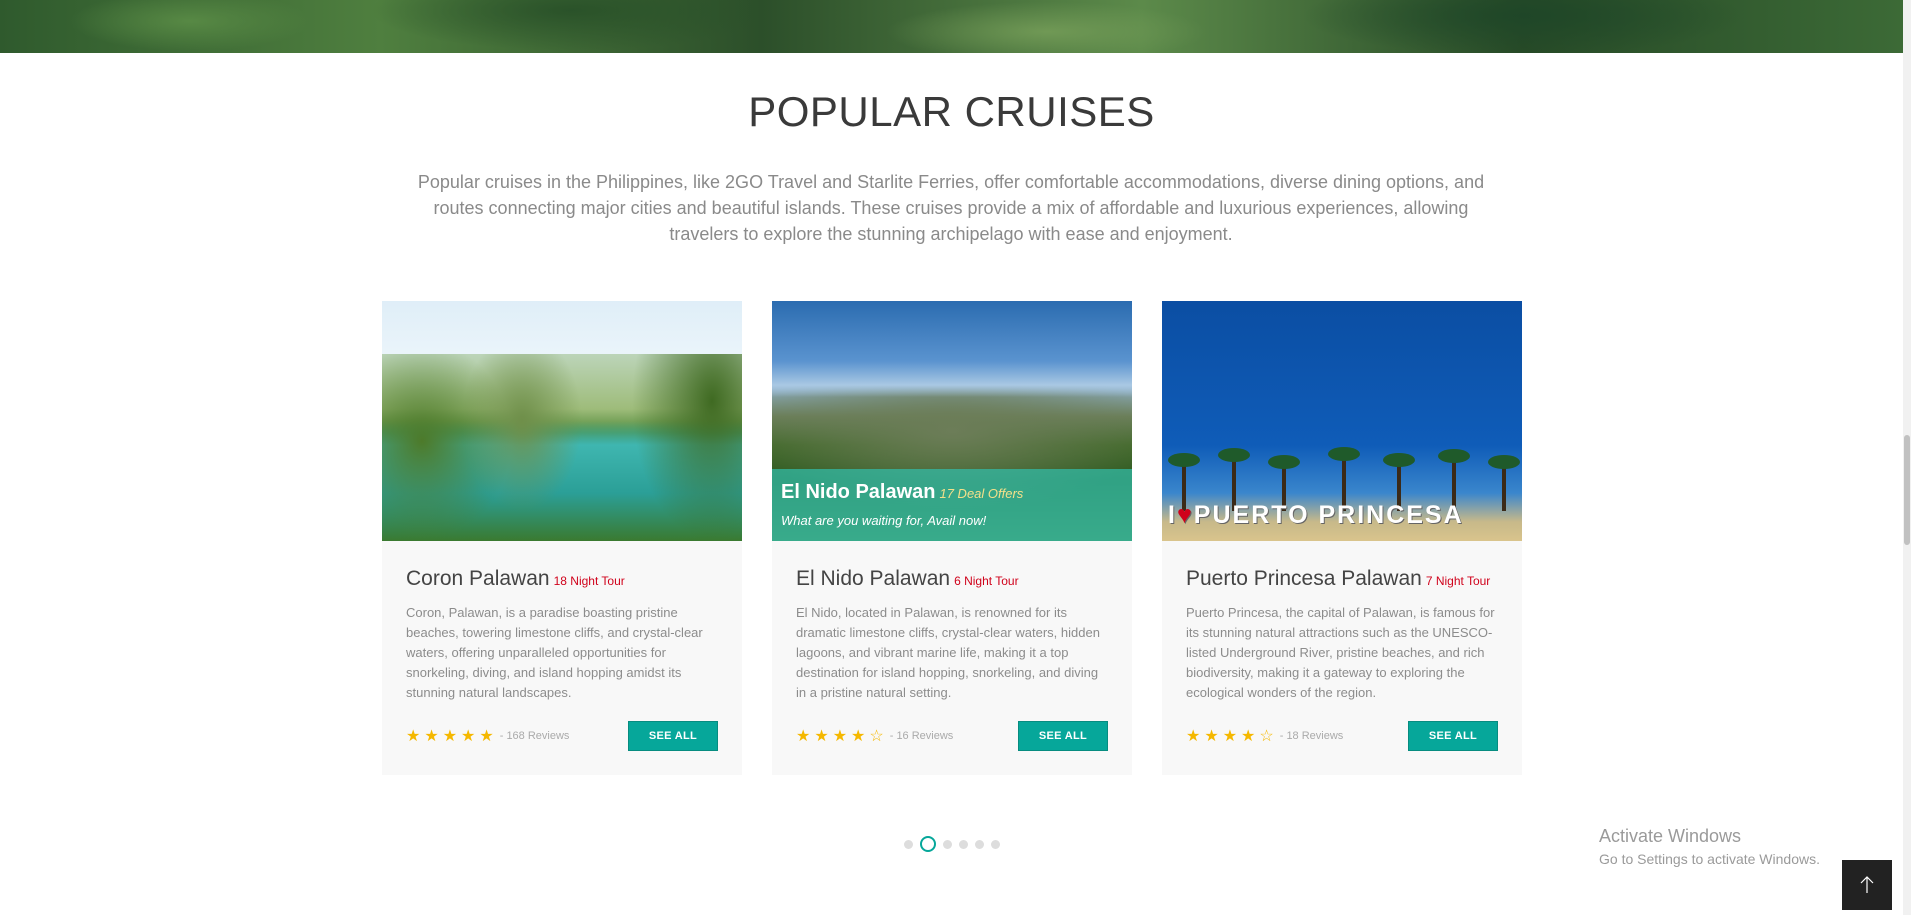 The image size is (1911, 915). Describe the element at coordinates (1185, 515) in the screenshot. I see `heart-icon: ♥` at that location.